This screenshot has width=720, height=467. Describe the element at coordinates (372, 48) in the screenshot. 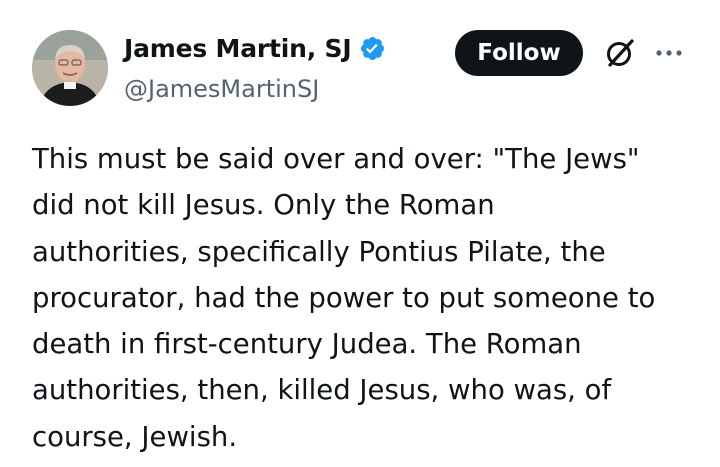

I see `verified-badge-icon` at that location.